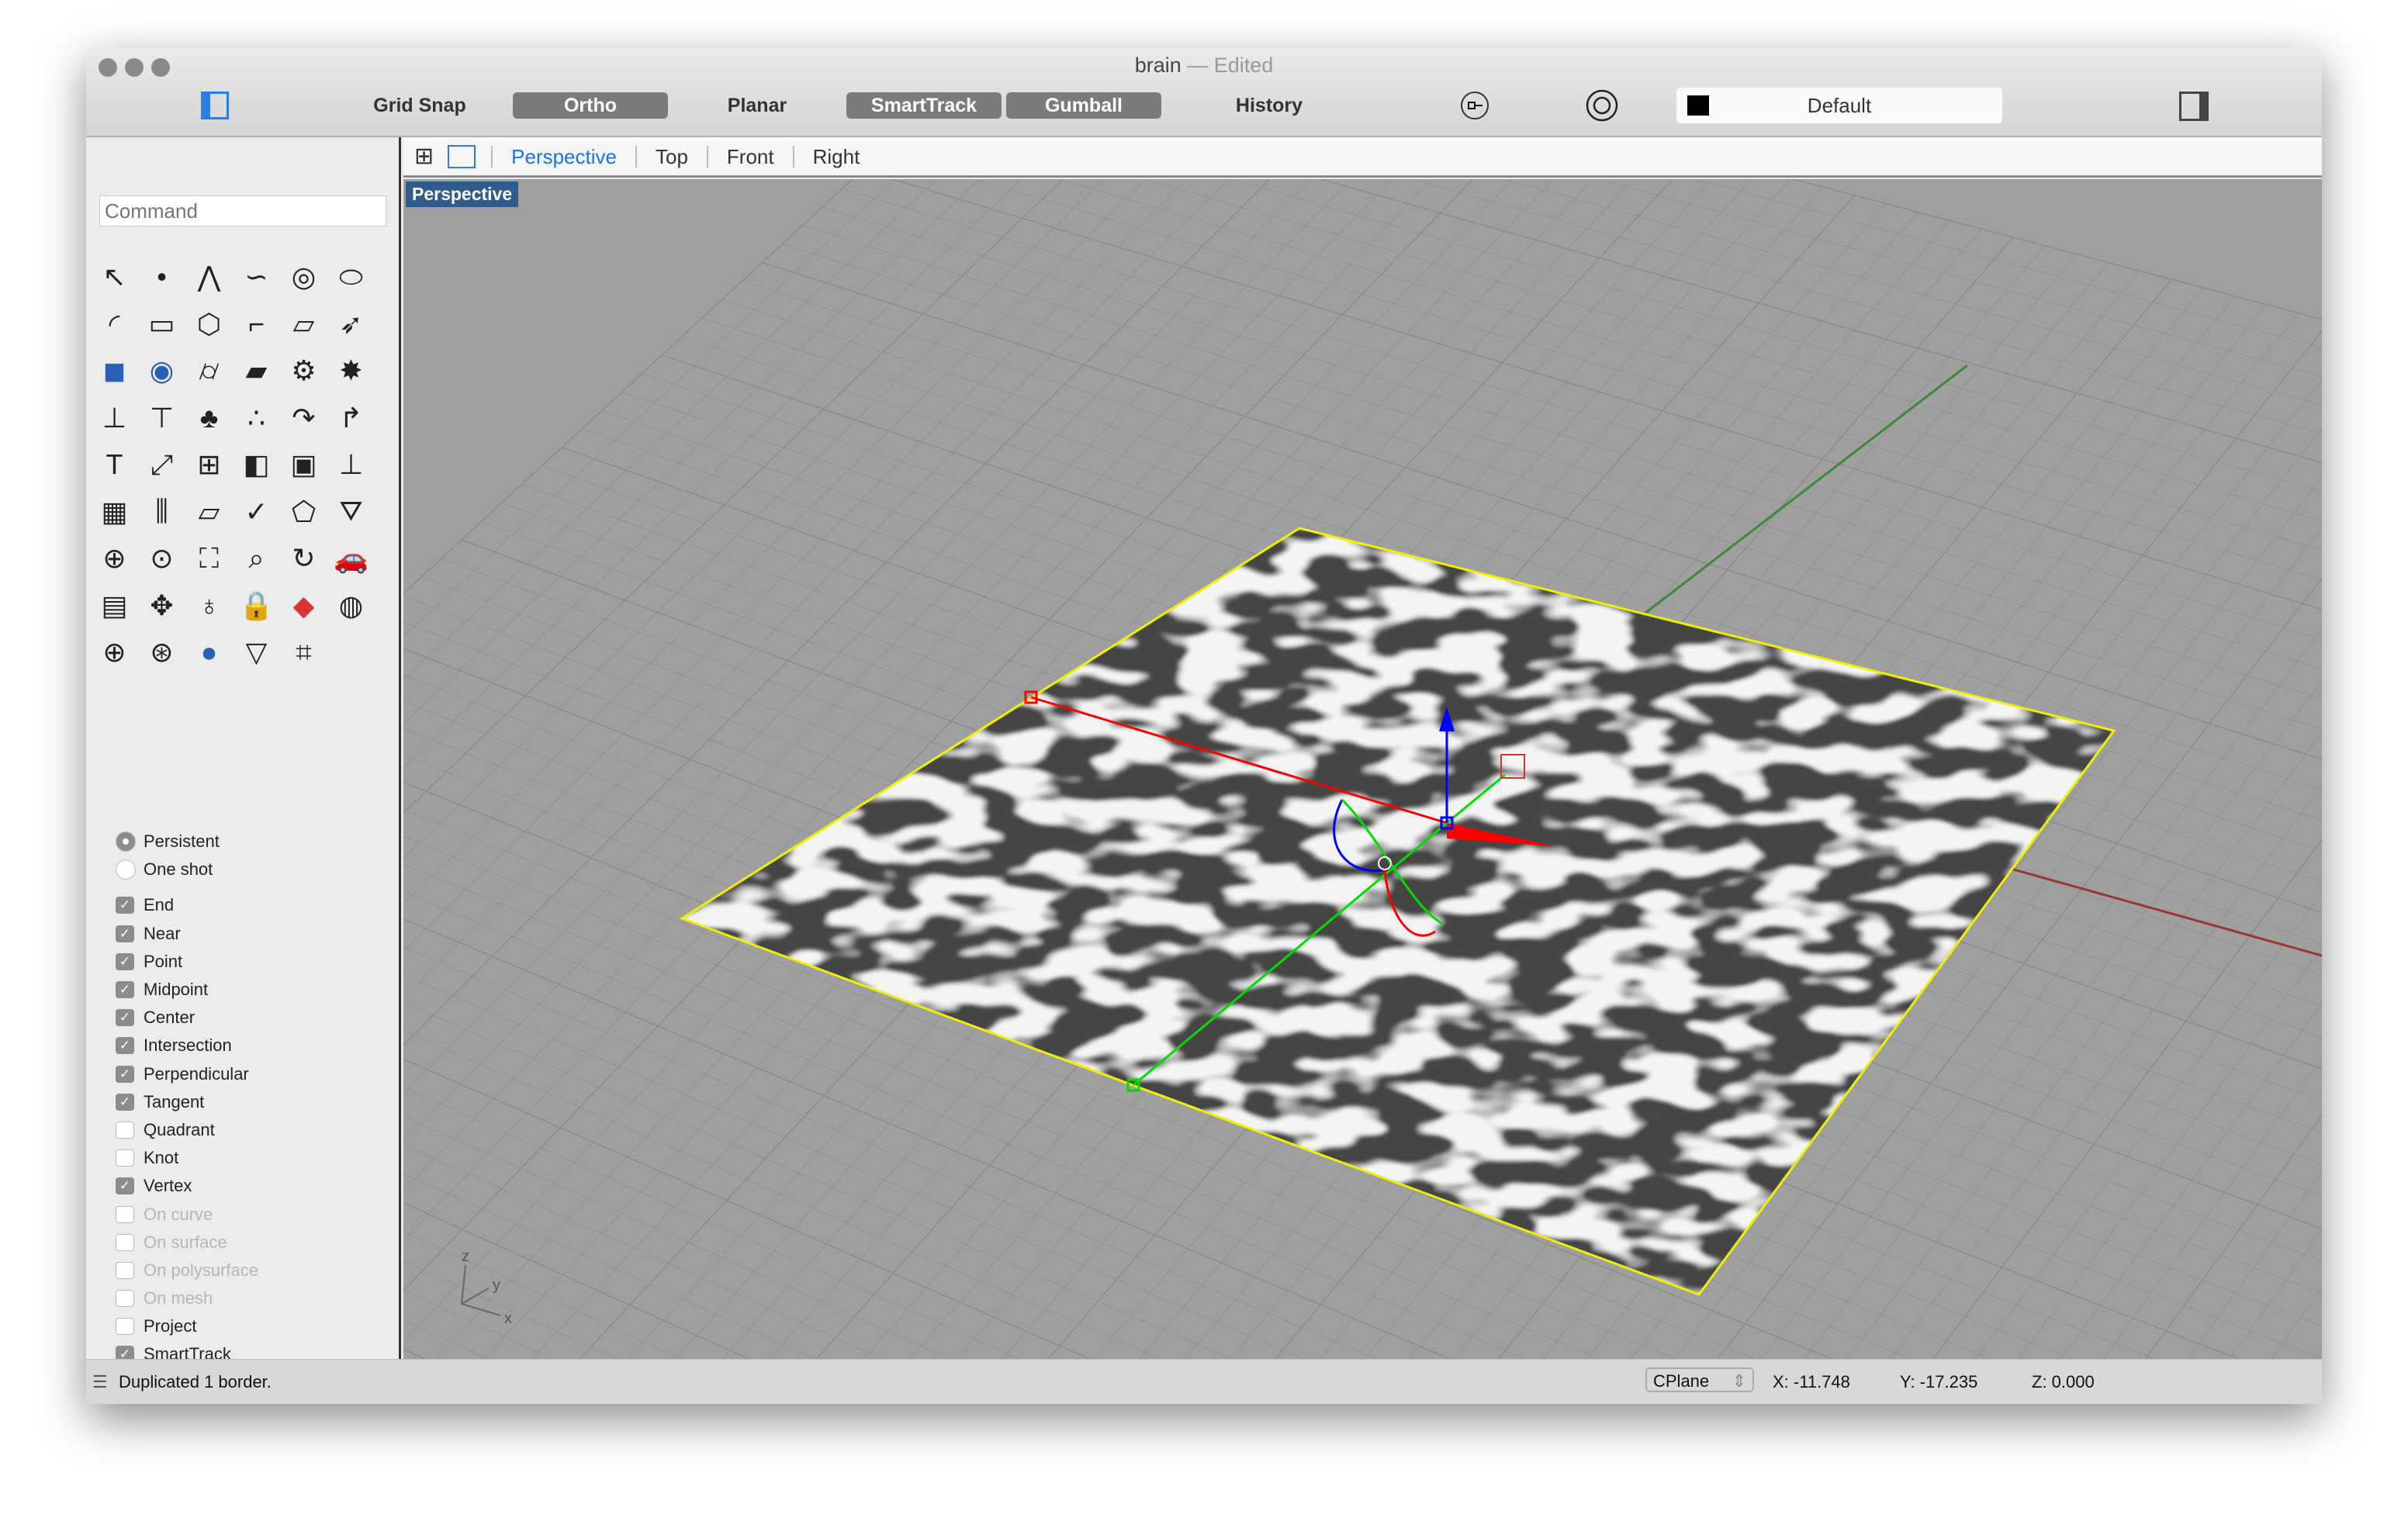 This screenshot has width=2408, height=1528. What do you see at coordinates (351, 512) in the screenshot?
I see `paint-icon: ⛛` at bounding box center [351, 512].